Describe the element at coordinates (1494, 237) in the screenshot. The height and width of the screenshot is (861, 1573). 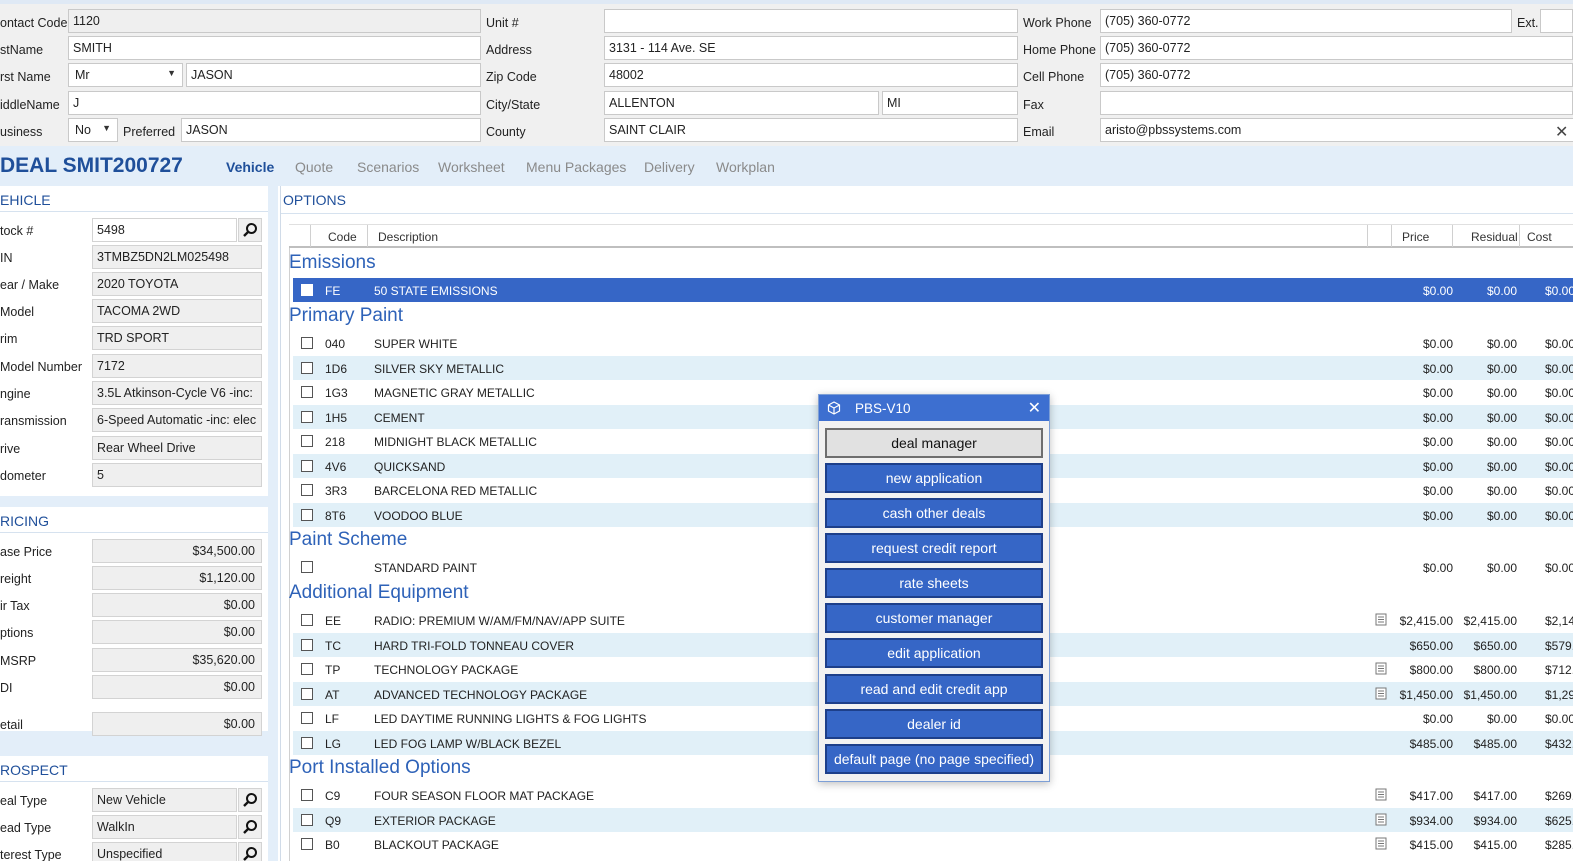
I see `column-residual: Residual` at that location.